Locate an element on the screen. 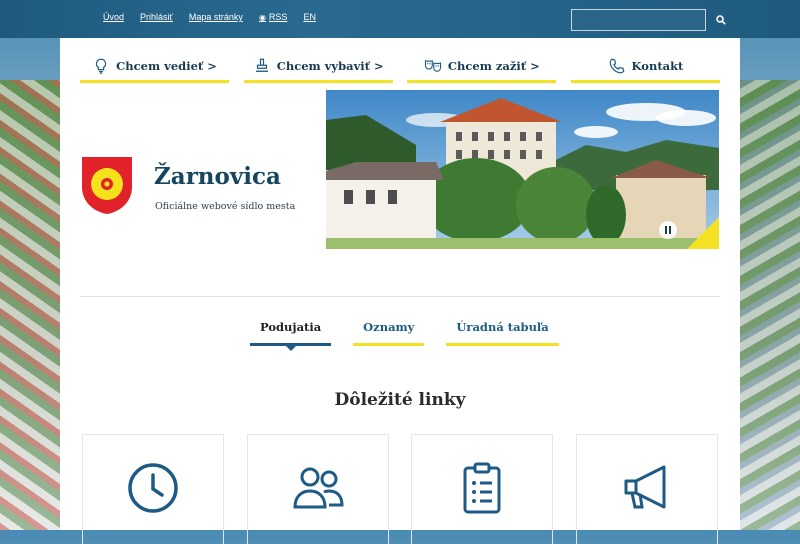  nav-label: Chcem vedieť > is located at coordinates (166, 66).